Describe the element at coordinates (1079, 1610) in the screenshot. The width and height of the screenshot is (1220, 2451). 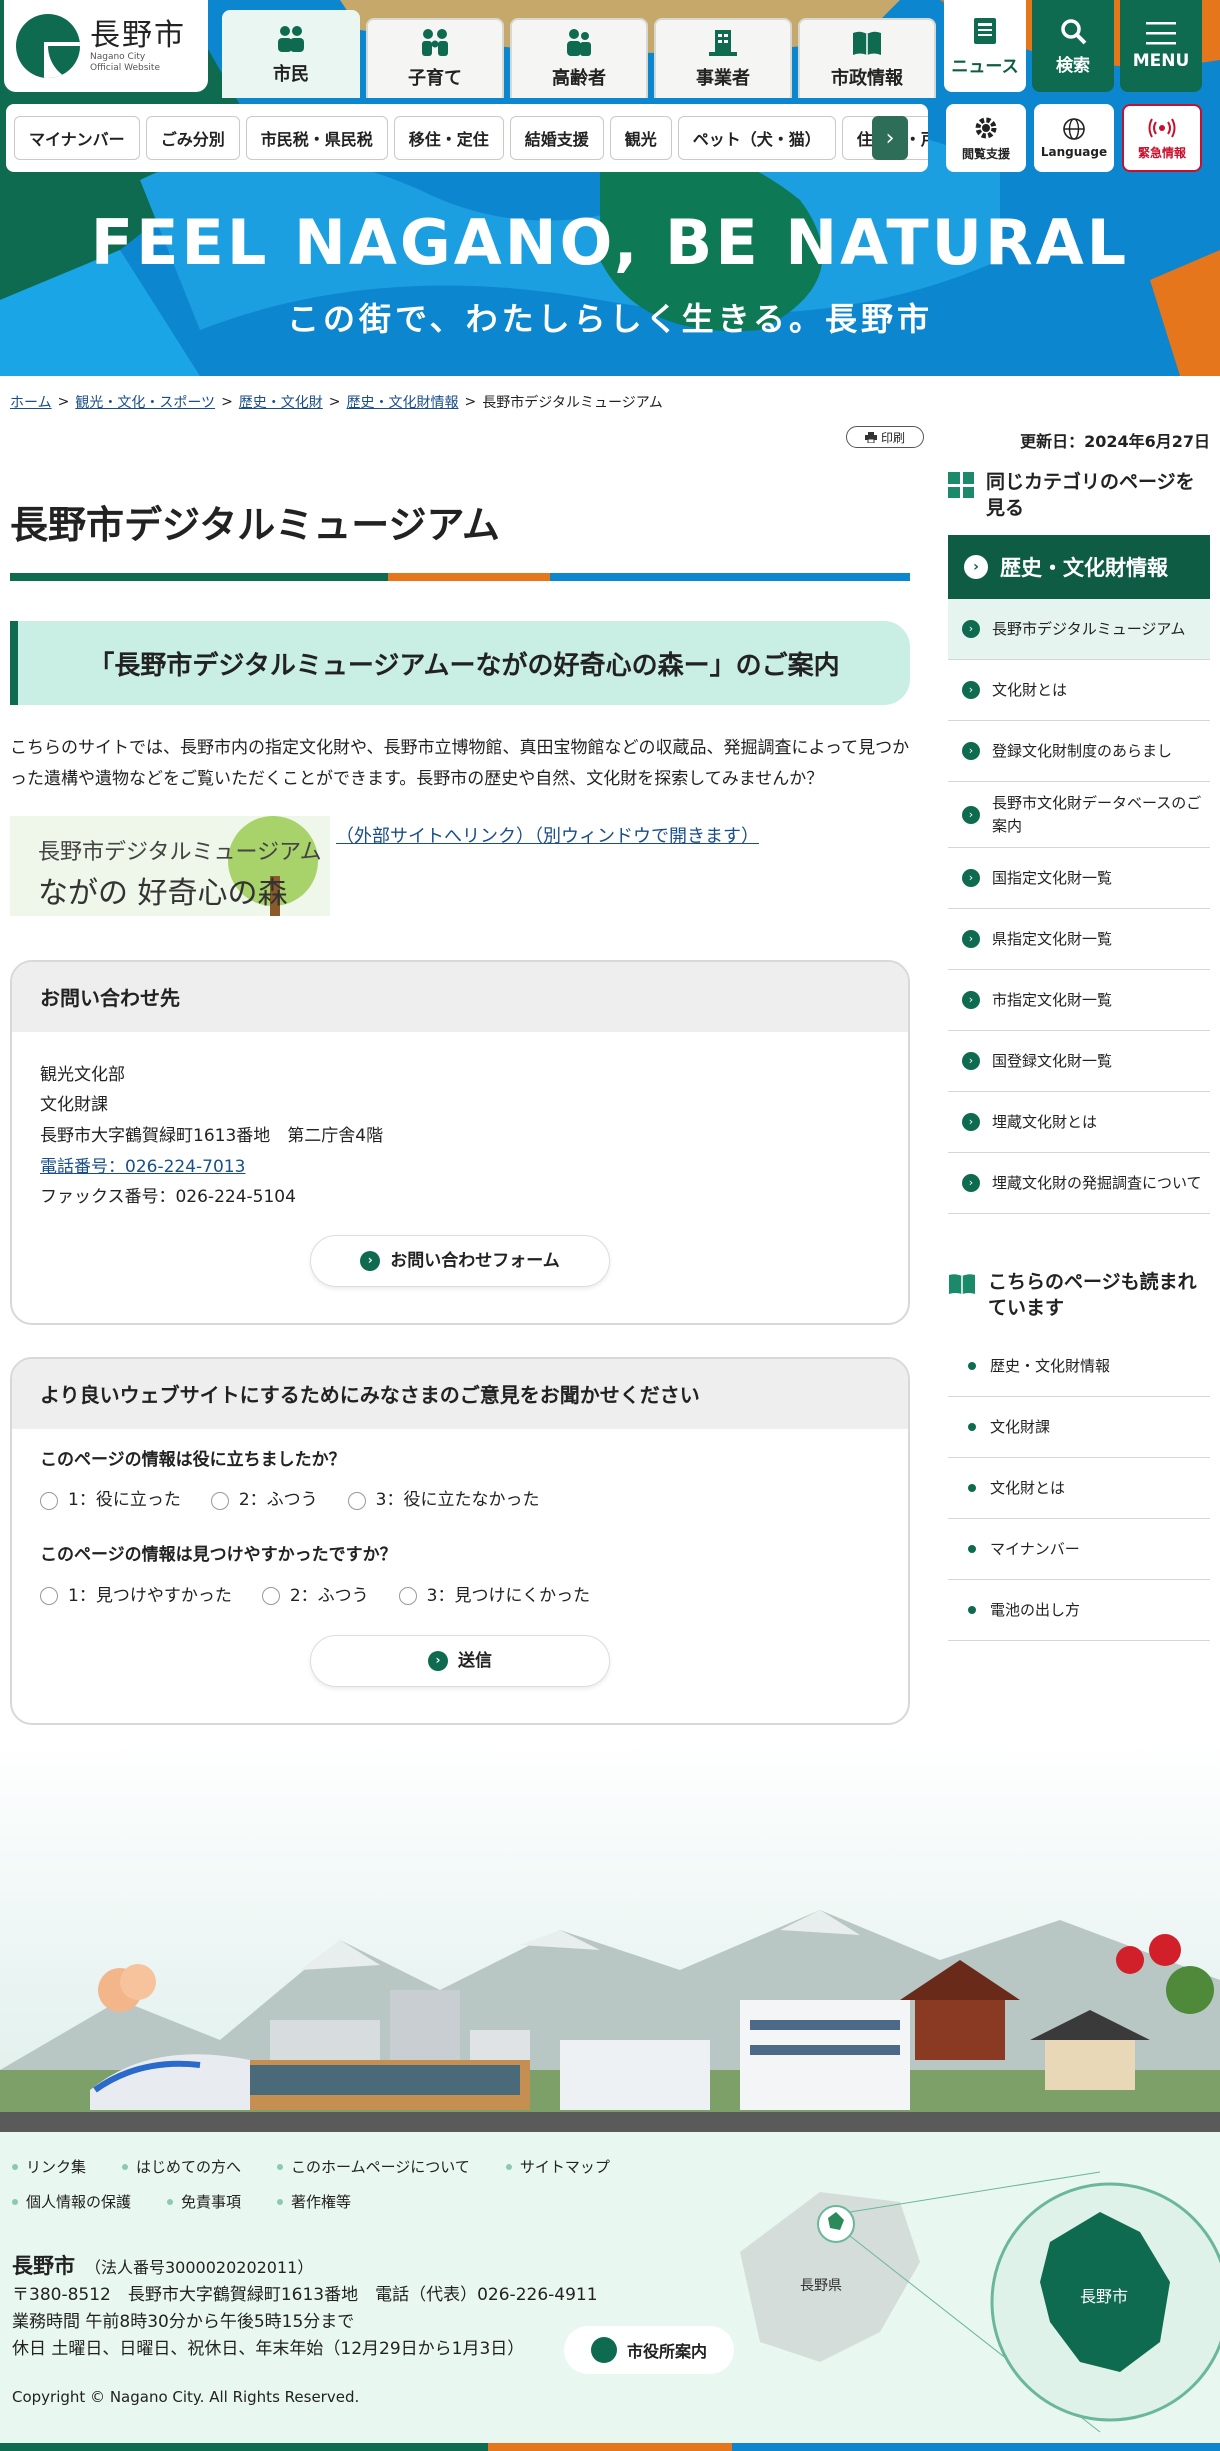
I see `popular-item-batteries: 電池の出し方` at that location.